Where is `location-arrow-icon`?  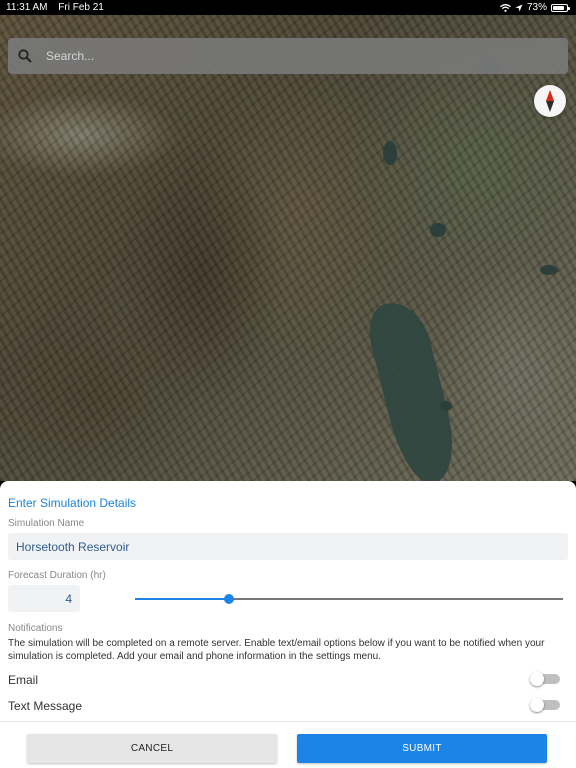
location-arrow-icon is located at coordinates (519, 7).